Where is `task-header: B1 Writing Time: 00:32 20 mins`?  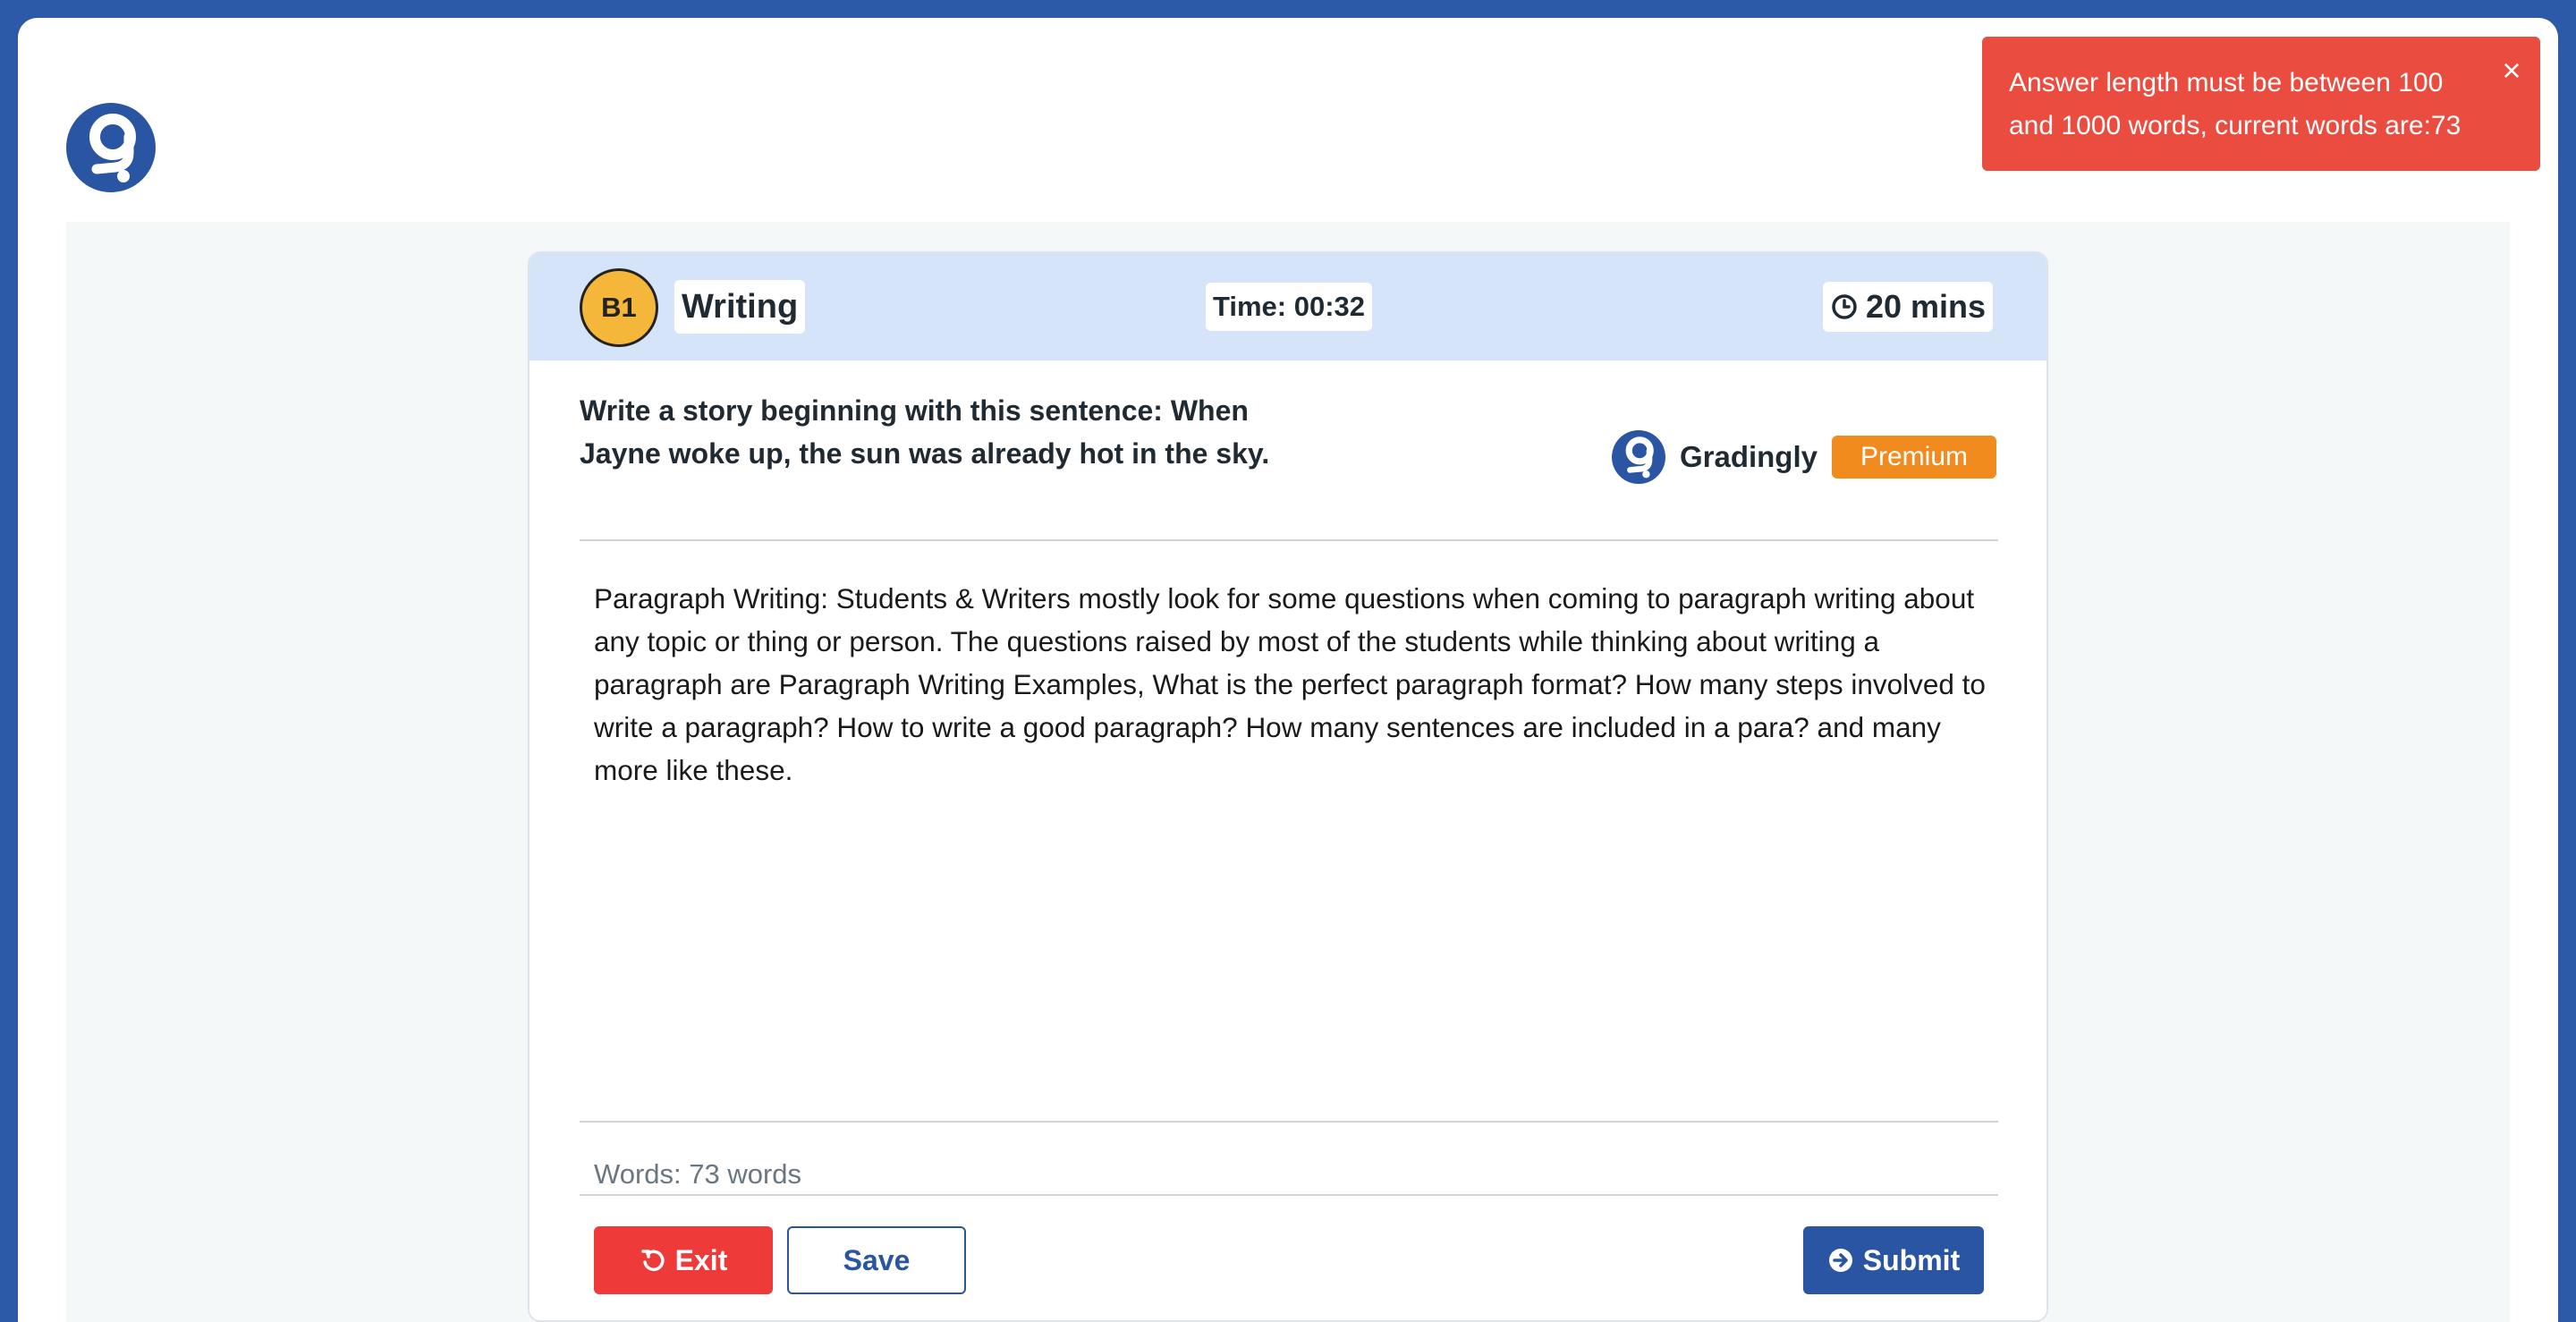
task-header: B1 Writing Time: 00:32 20 mins is located at coordinates (1288, 306).